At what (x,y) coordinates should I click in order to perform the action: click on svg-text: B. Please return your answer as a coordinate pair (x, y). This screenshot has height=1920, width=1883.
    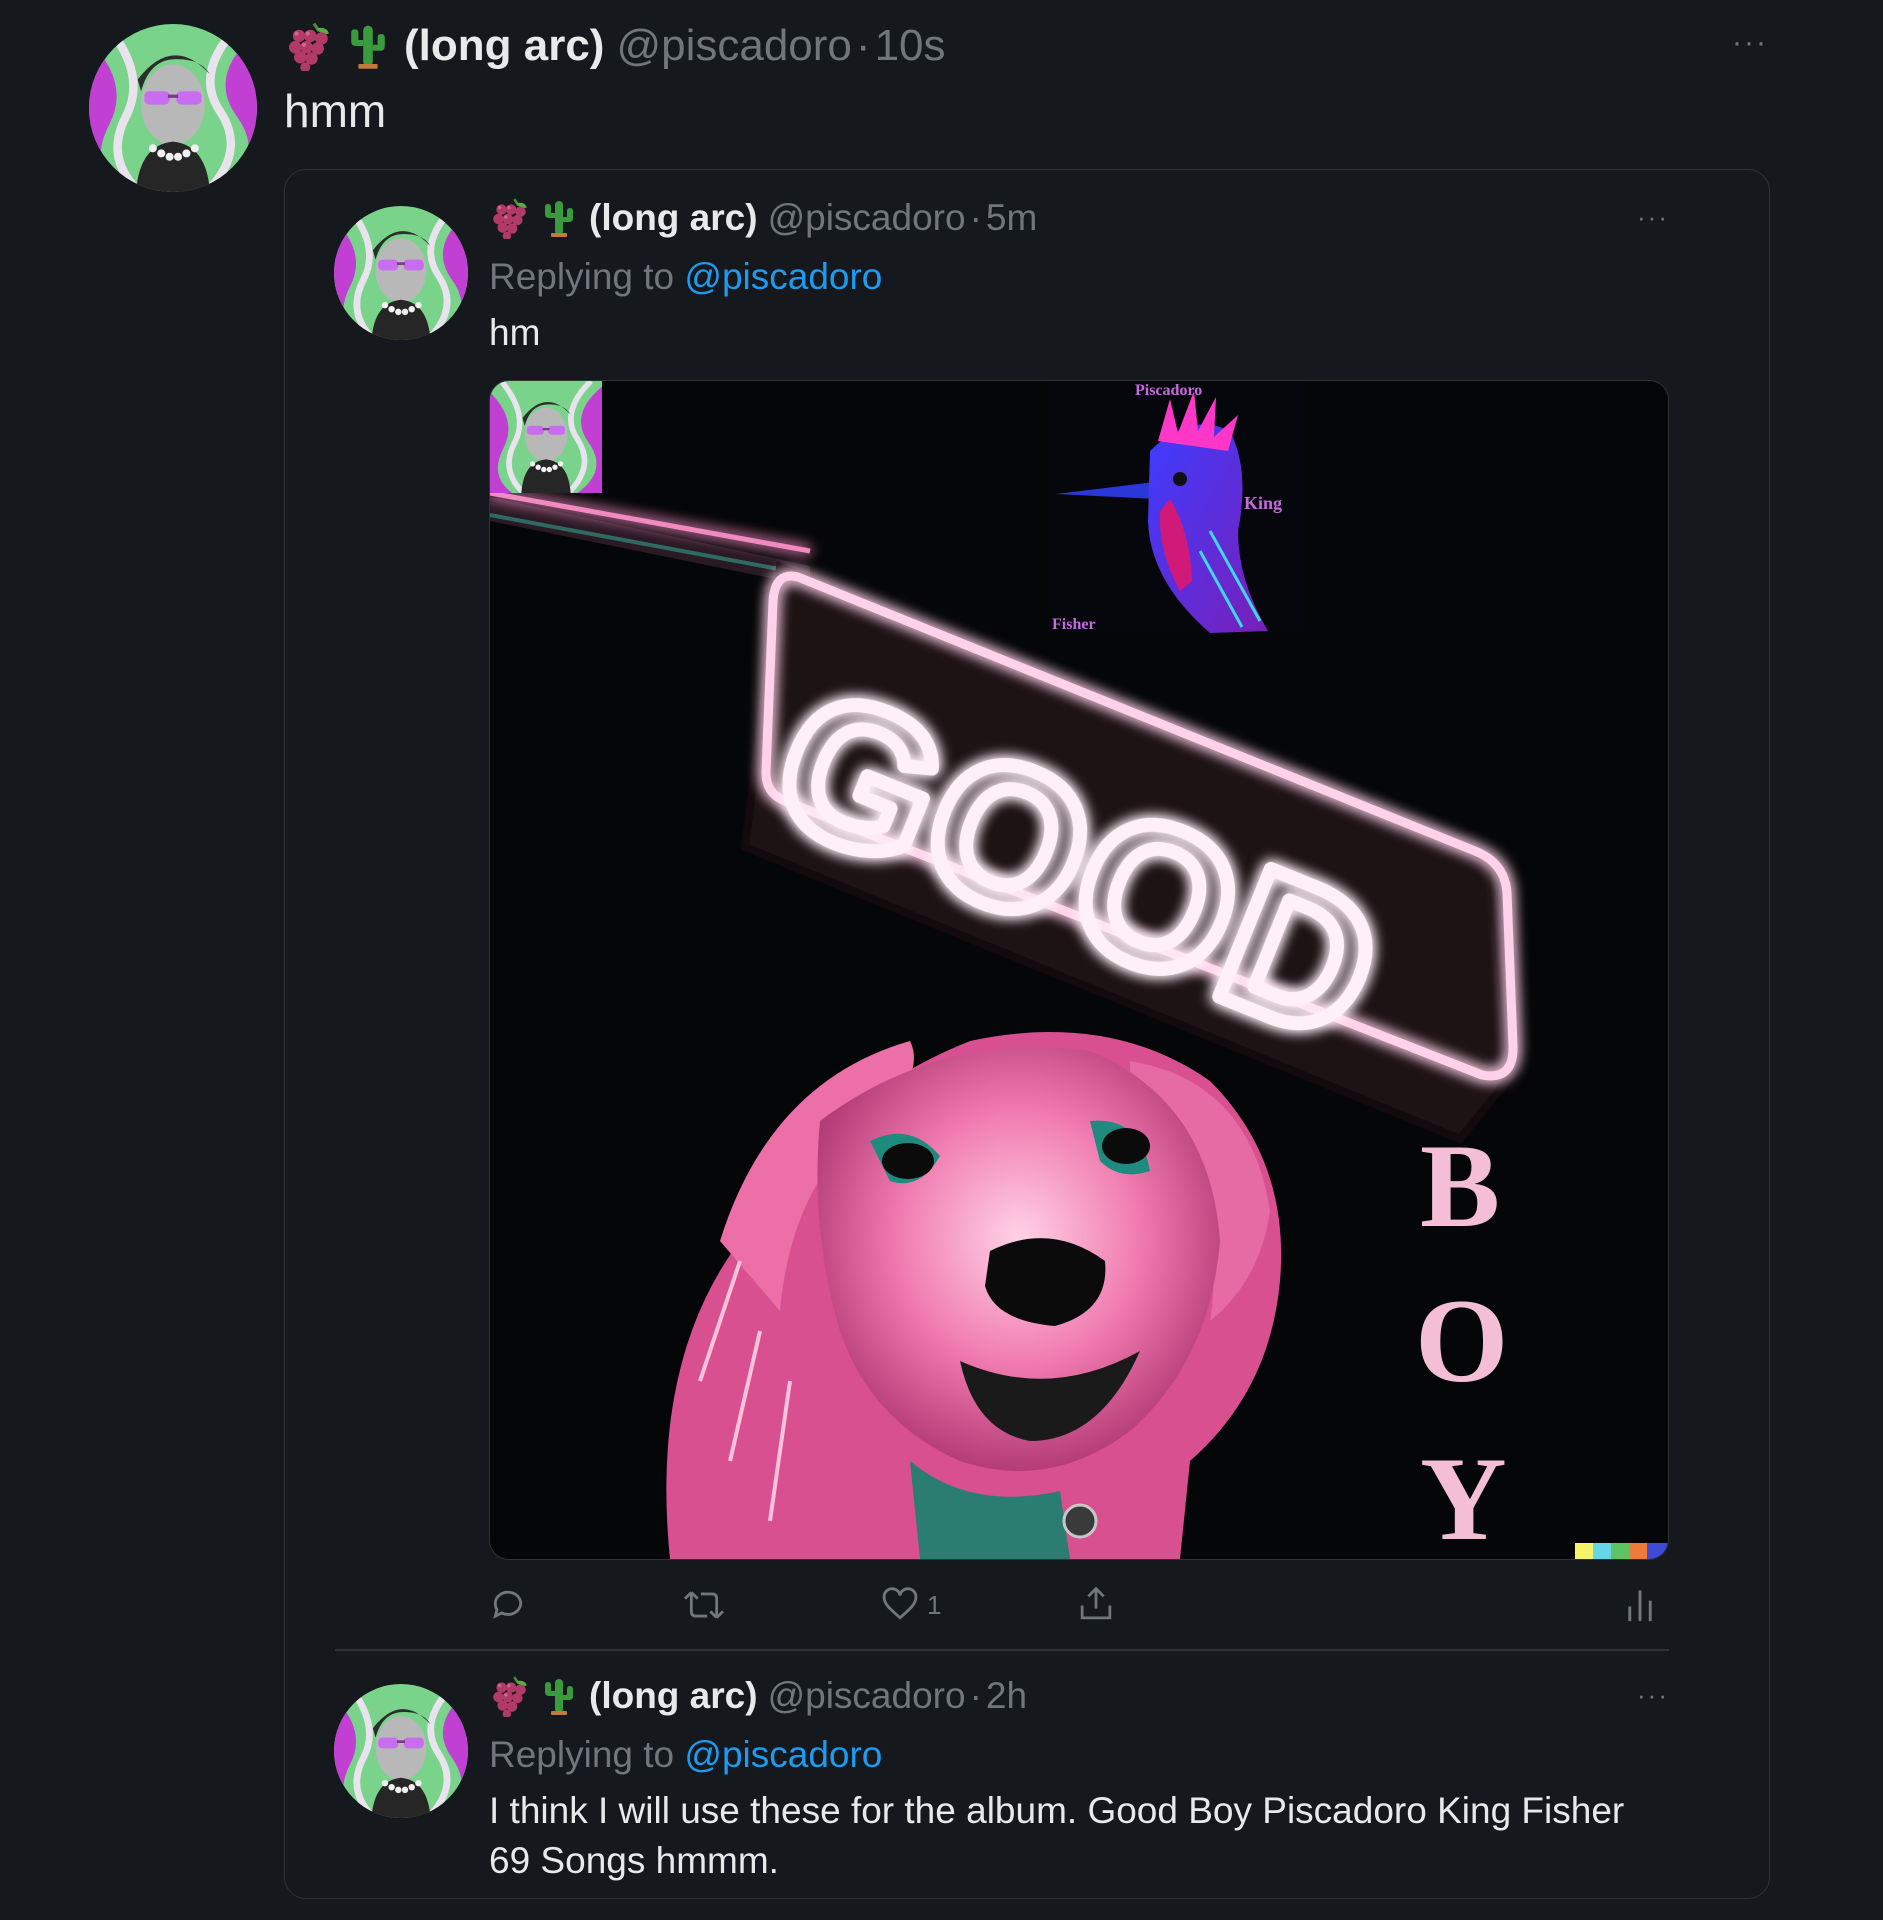
    Looking at the image, I should click on (1460, 1185).